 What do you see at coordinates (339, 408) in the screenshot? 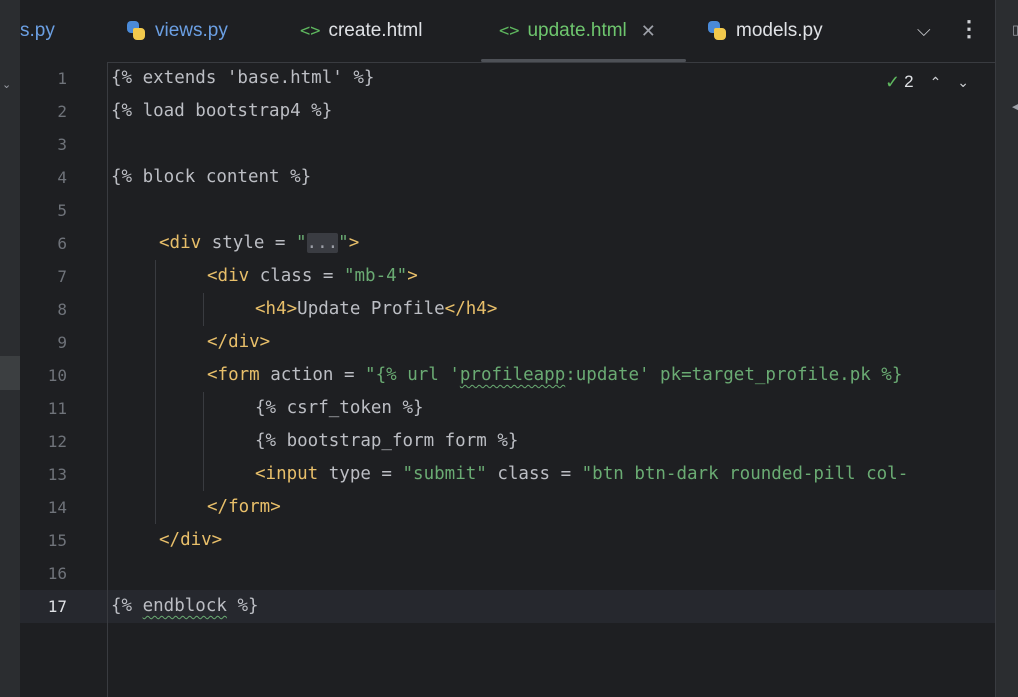
I see `code-line-11: {% csrf_token %}` at bounding box center [339, 408].